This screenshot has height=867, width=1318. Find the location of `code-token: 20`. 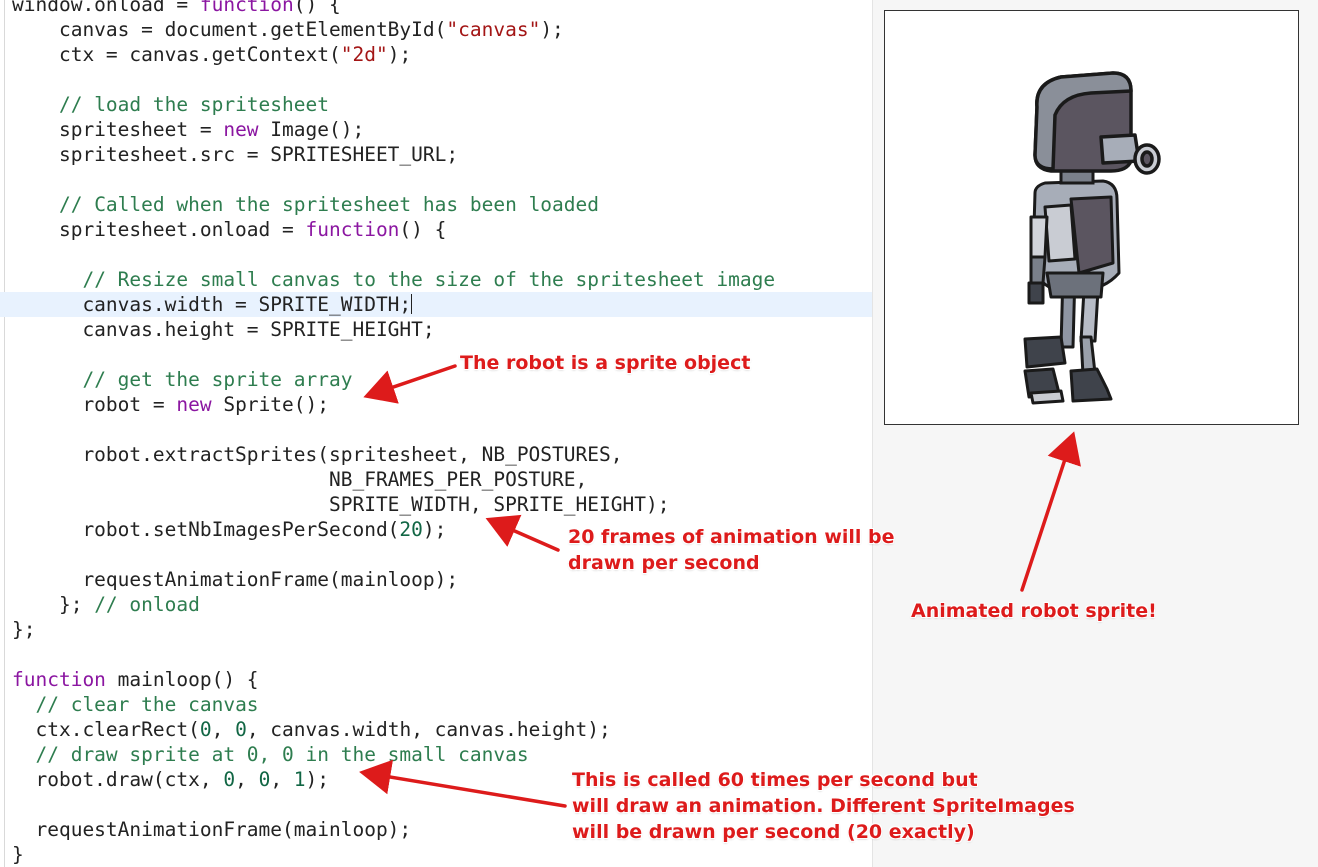

code-token: 20 is located at coordinates (411, 529).